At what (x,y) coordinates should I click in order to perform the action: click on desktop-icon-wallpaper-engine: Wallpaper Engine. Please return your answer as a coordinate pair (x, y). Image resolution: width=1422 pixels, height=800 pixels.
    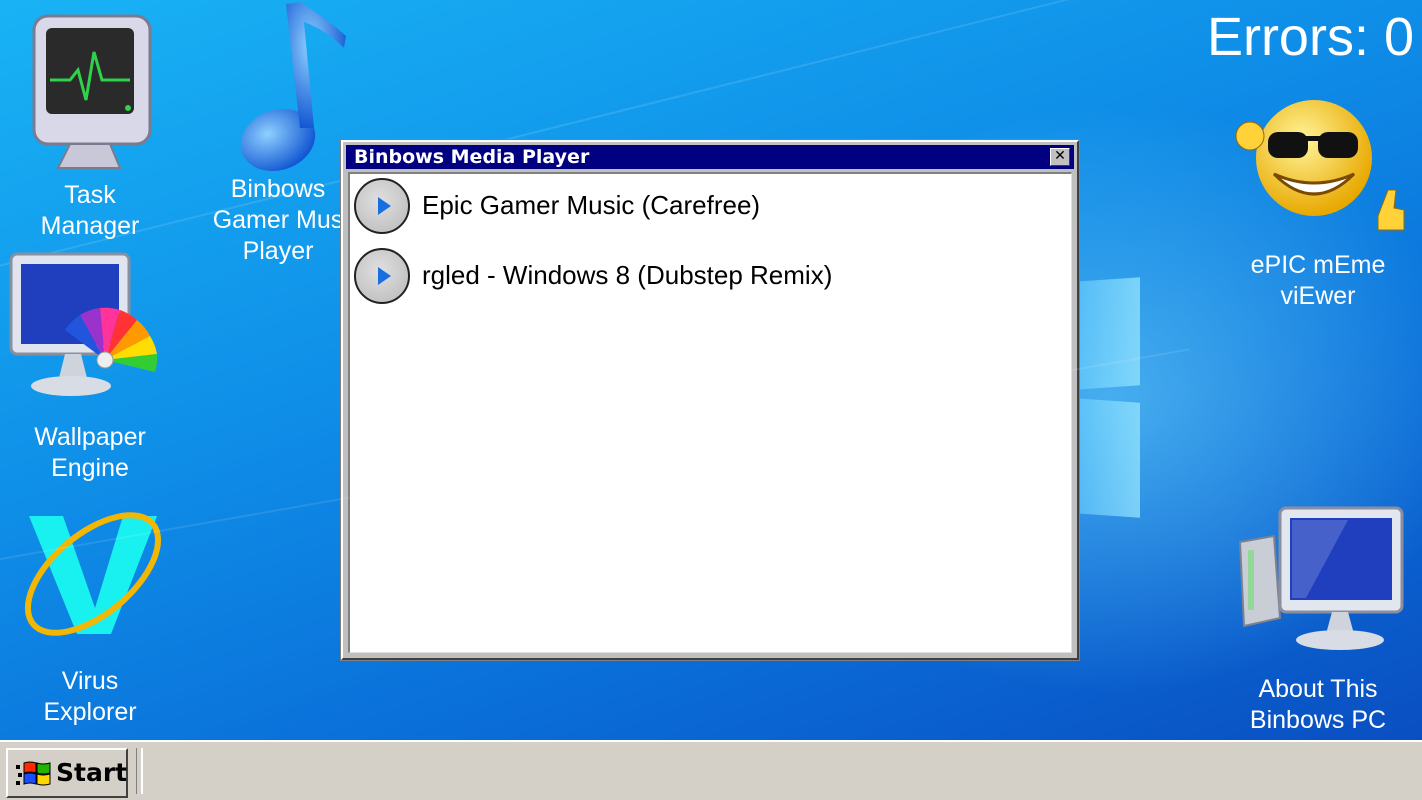
    Looking at the image, I should click on (90, 367).